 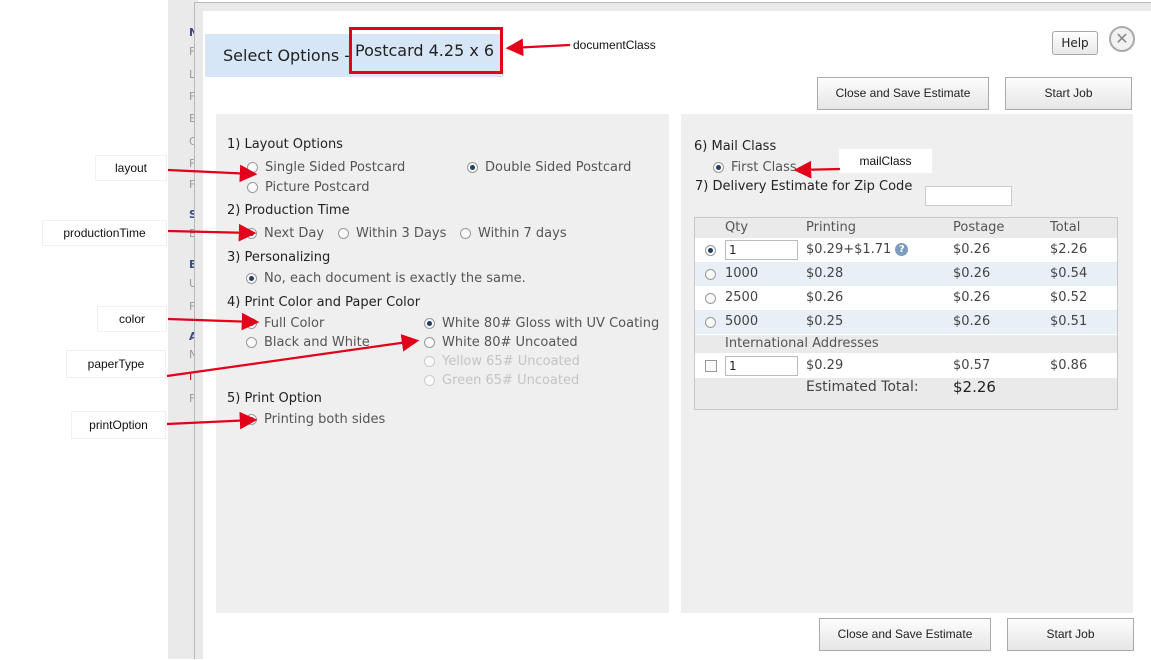 I want to click on arrow-color, so click(x=213, y=321).